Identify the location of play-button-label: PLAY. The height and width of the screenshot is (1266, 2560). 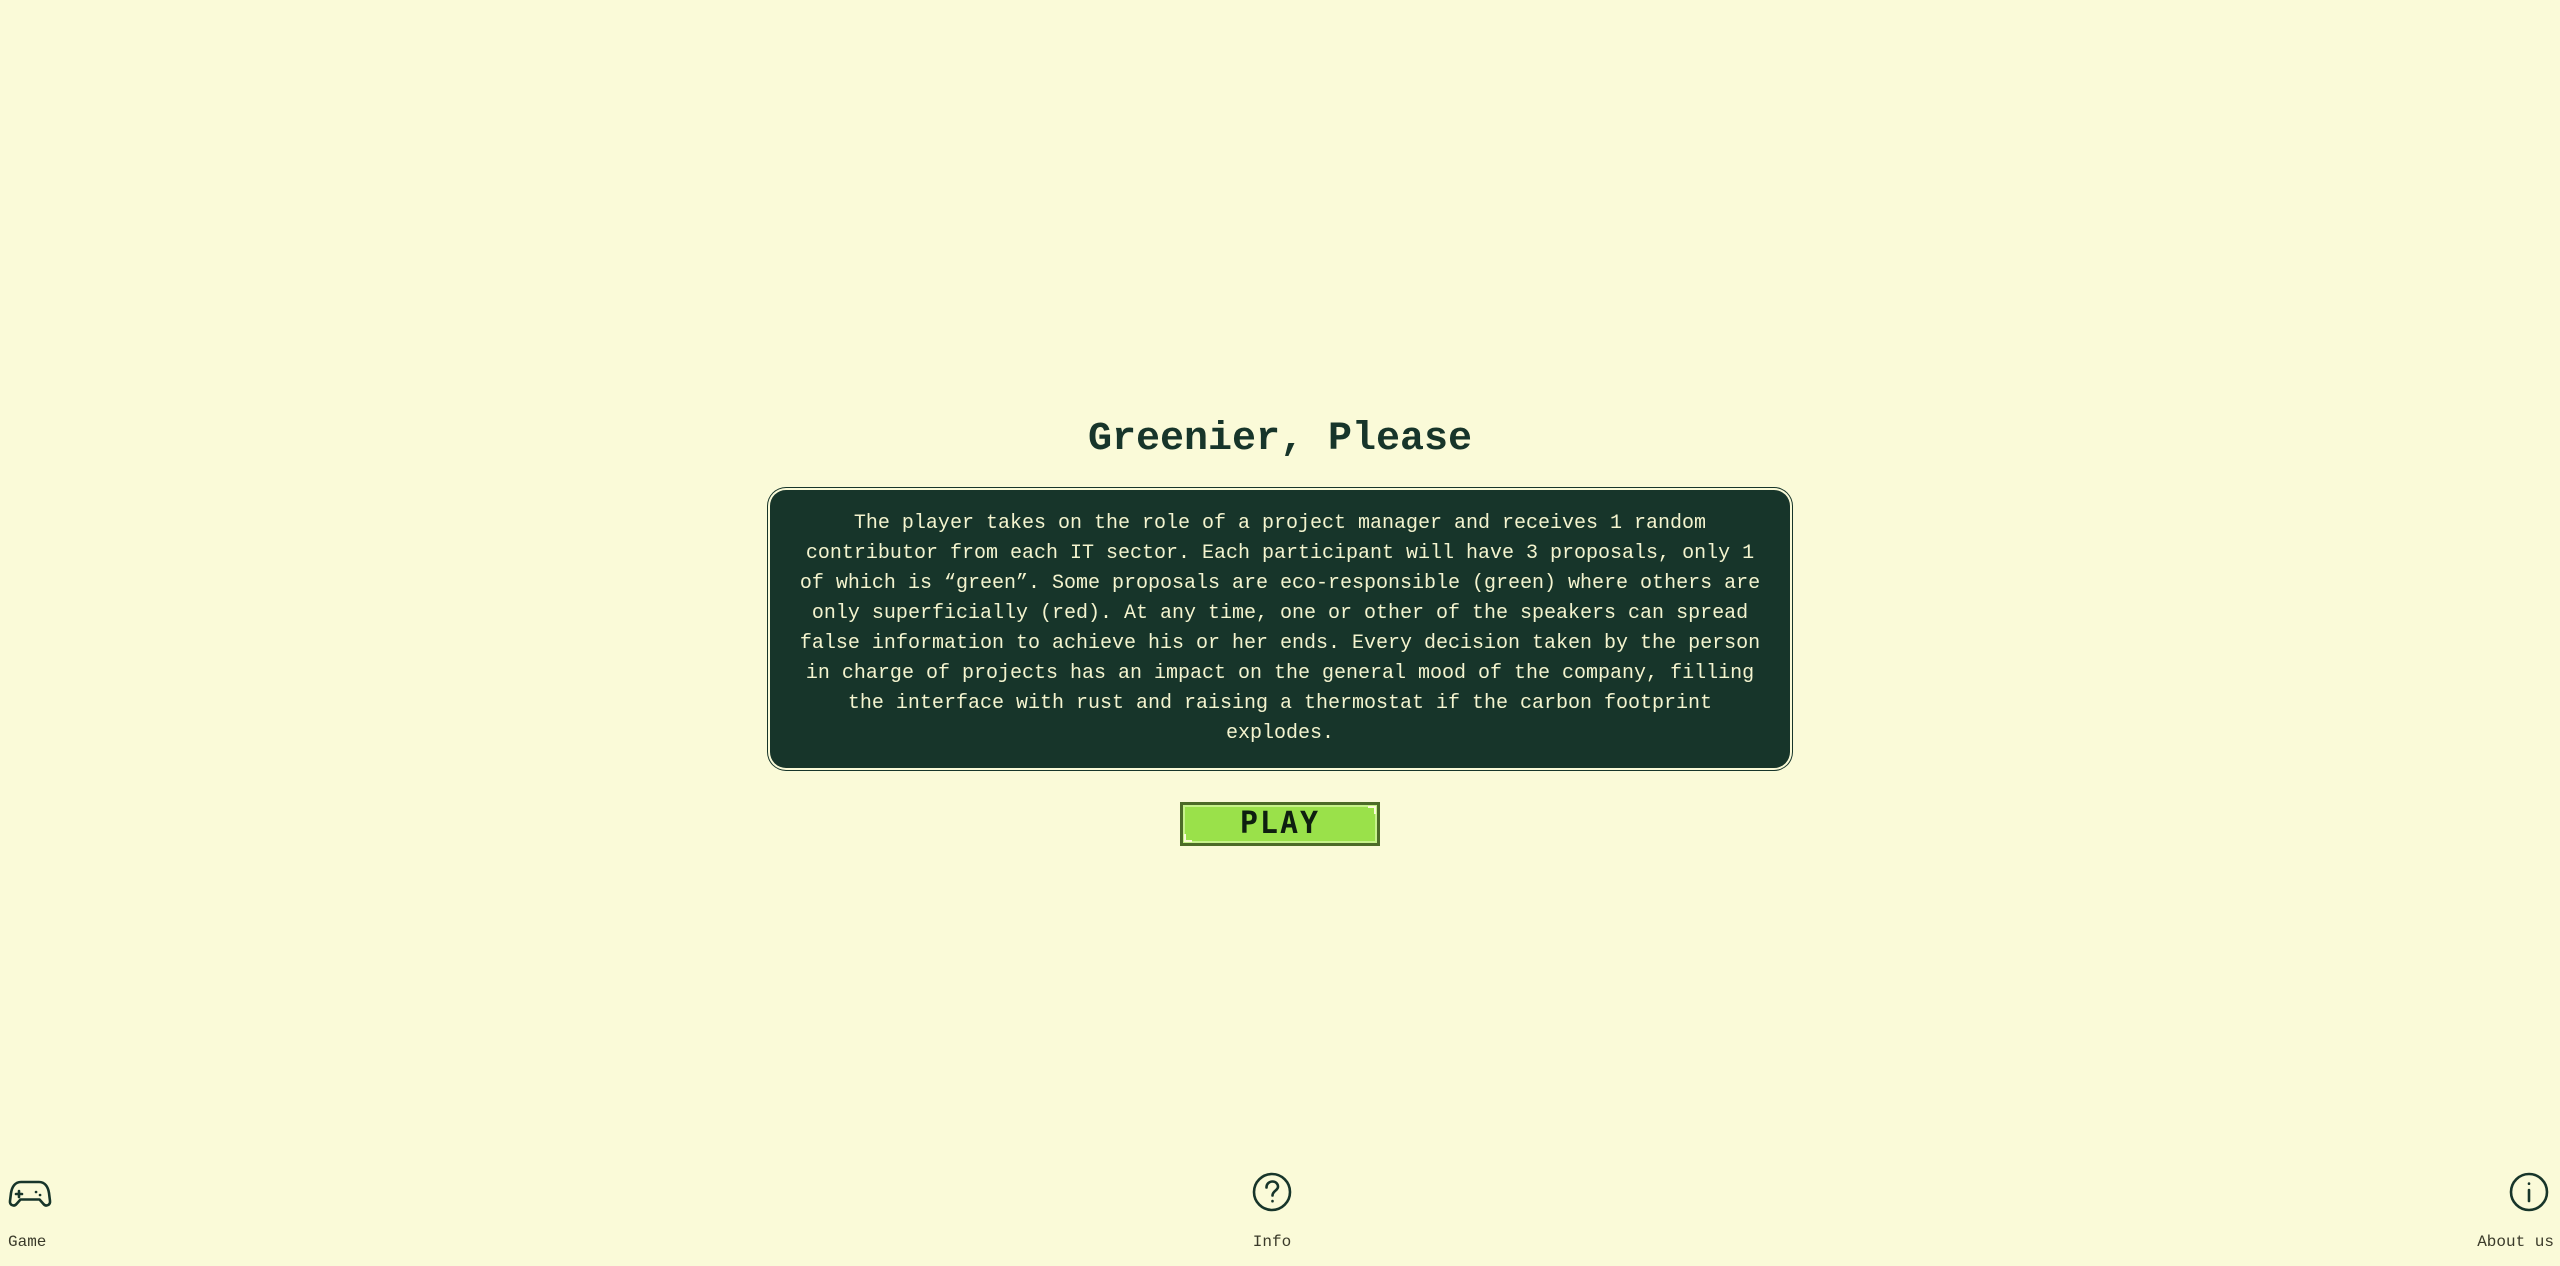
(1280, 823).